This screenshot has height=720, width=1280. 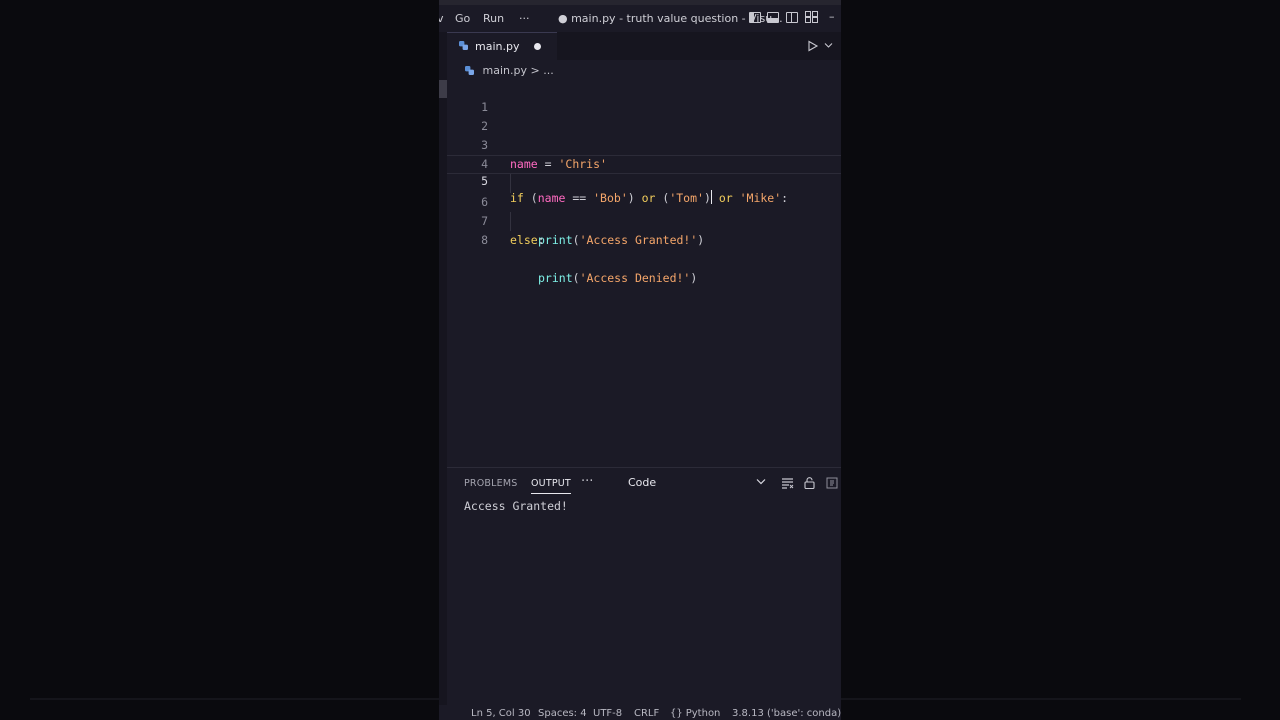 What do you see at coordinates (832, 16) in the screenshot?
I see `minimize-button: –` at bounding box center [832, 16].